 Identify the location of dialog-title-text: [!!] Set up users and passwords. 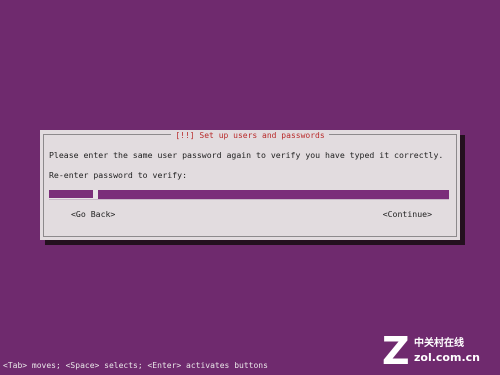
(250, 135).